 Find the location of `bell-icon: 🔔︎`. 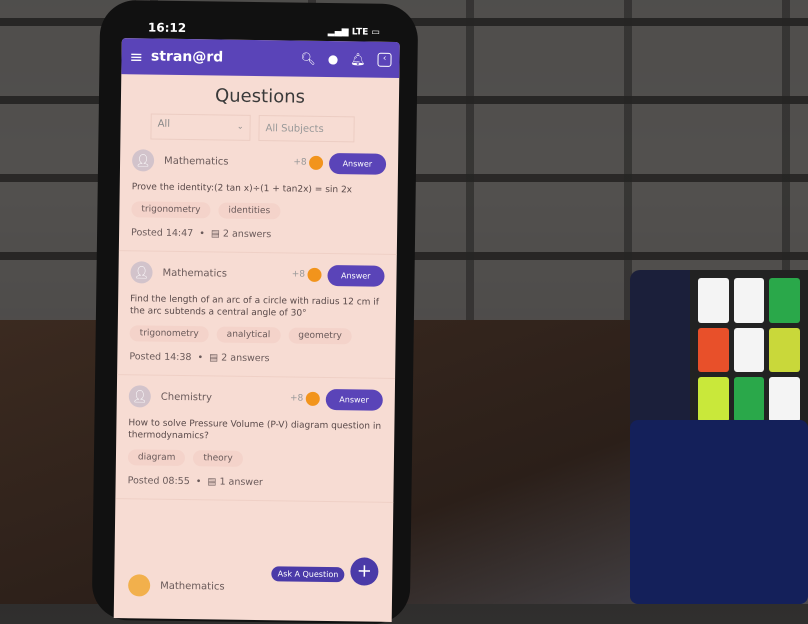

bell-icon: 🔔︎ is located at coordinates (357, 59).